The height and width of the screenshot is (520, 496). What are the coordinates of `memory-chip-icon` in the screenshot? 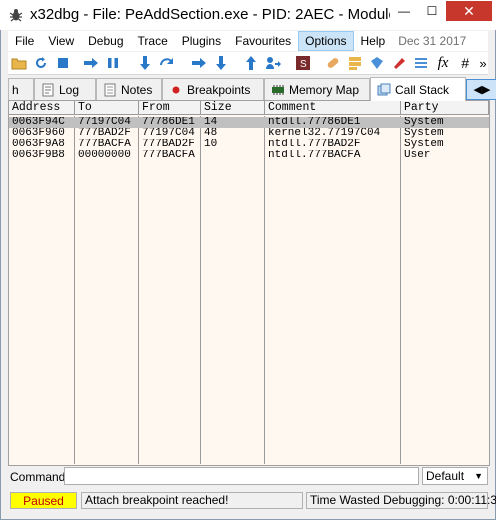 It's located at (278, 90).